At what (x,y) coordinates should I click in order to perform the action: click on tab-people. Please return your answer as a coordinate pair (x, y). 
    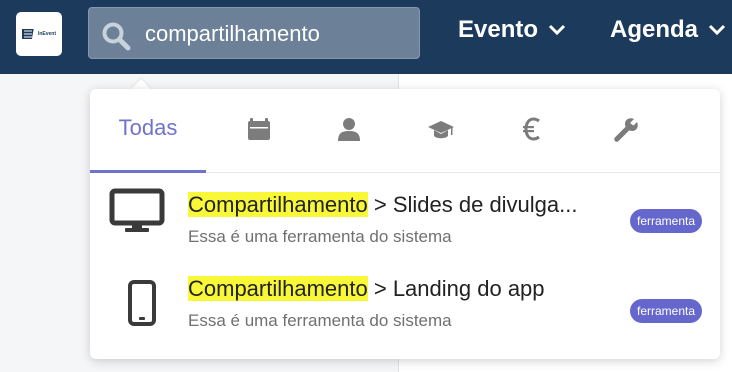
    Looking at the image, I should click on (349, 131).